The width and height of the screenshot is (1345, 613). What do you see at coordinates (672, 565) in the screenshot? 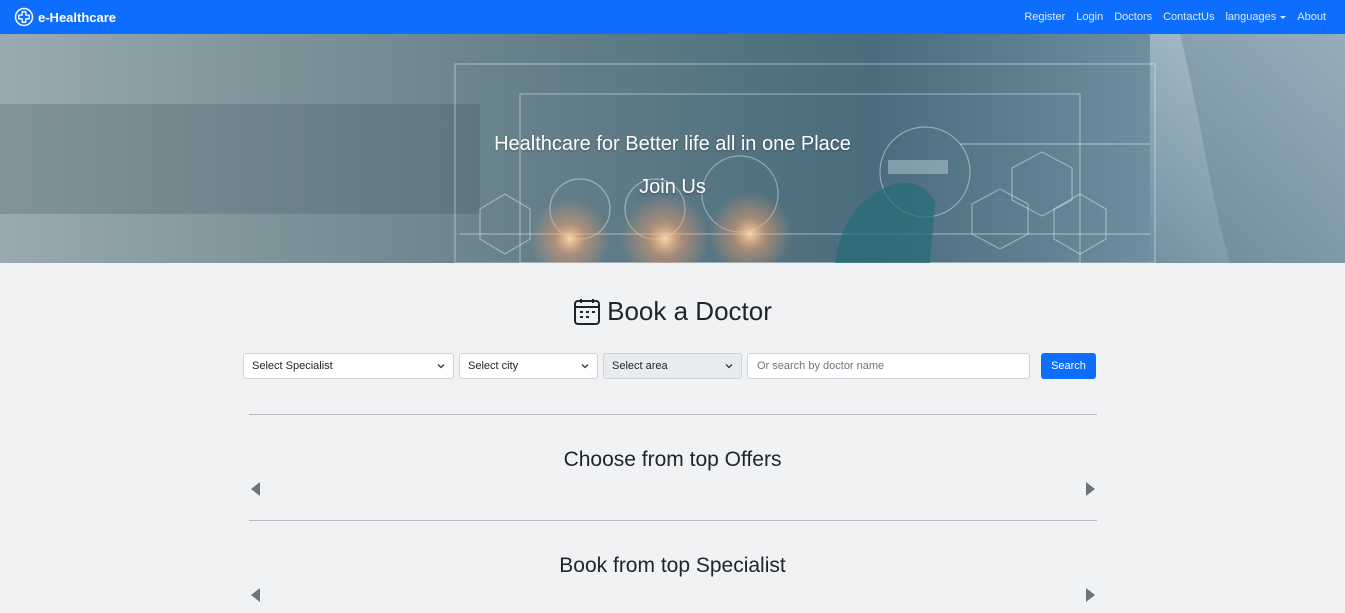
I see `specialist-section-title: Book from top Specialist` at bounding box center [672, 565].